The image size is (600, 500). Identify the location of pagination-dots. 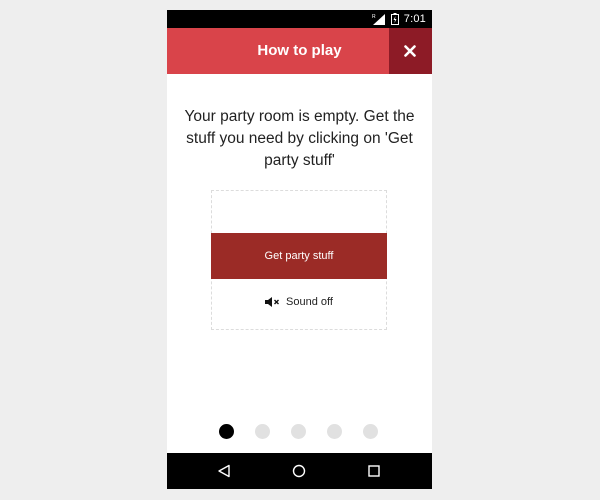
(300, 432).